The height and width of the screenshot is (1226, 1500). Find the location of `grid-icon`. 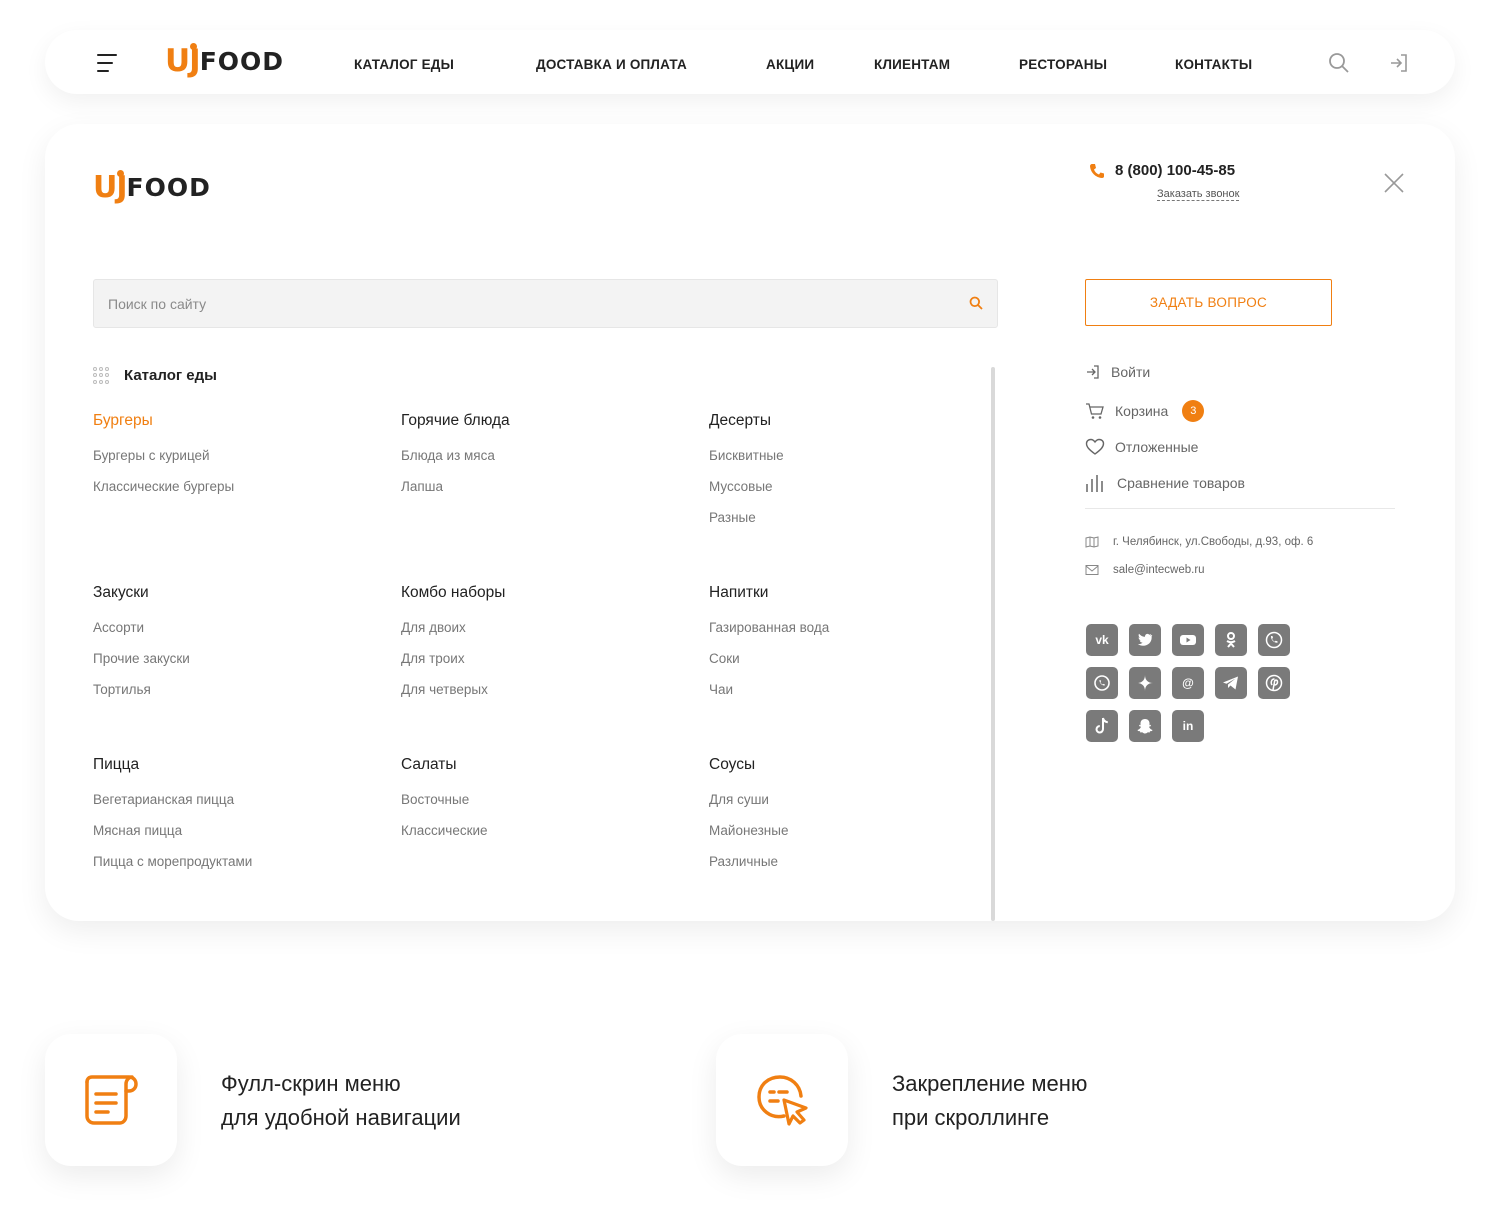

grid-icon is located at coordinates (101, 375).